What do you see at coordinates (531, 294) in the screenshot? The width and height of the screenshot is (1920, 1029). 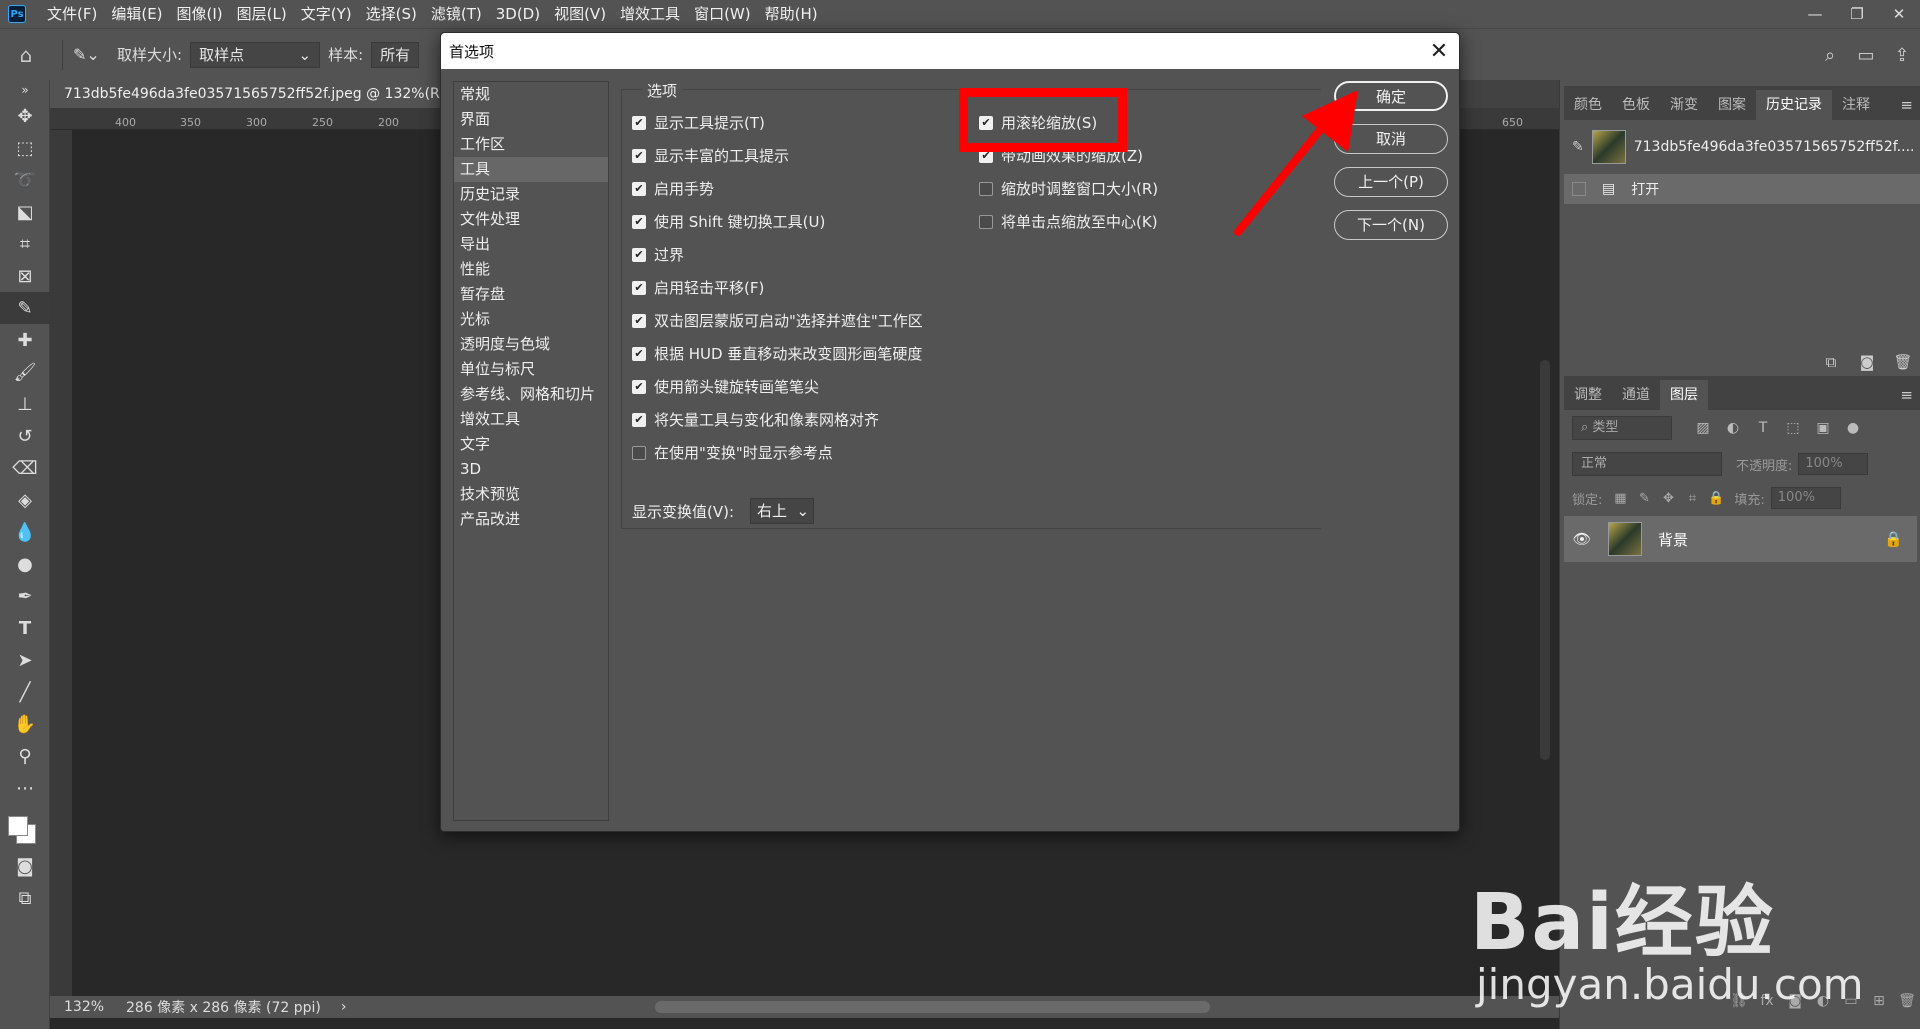 I see `nav-item: 暂存盘` at bounding box center [531, 294].